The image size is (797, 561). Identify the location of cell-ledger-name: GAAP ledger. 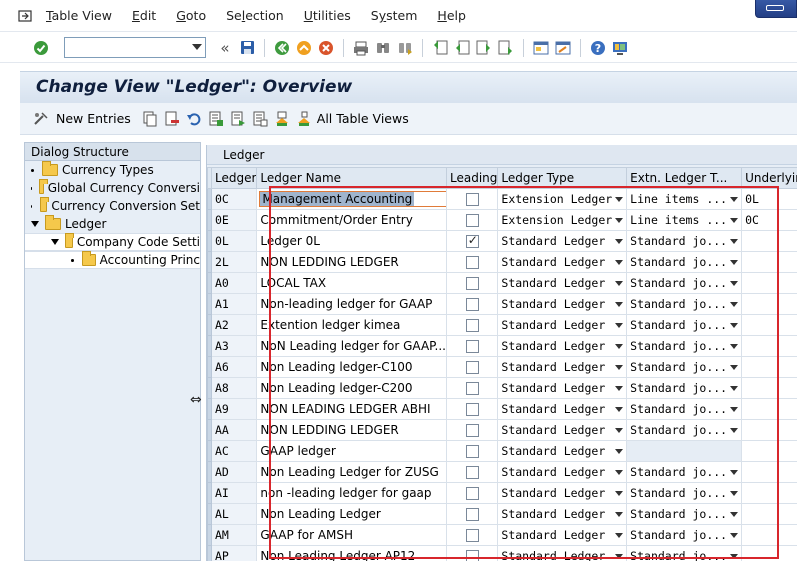
(351, 451).